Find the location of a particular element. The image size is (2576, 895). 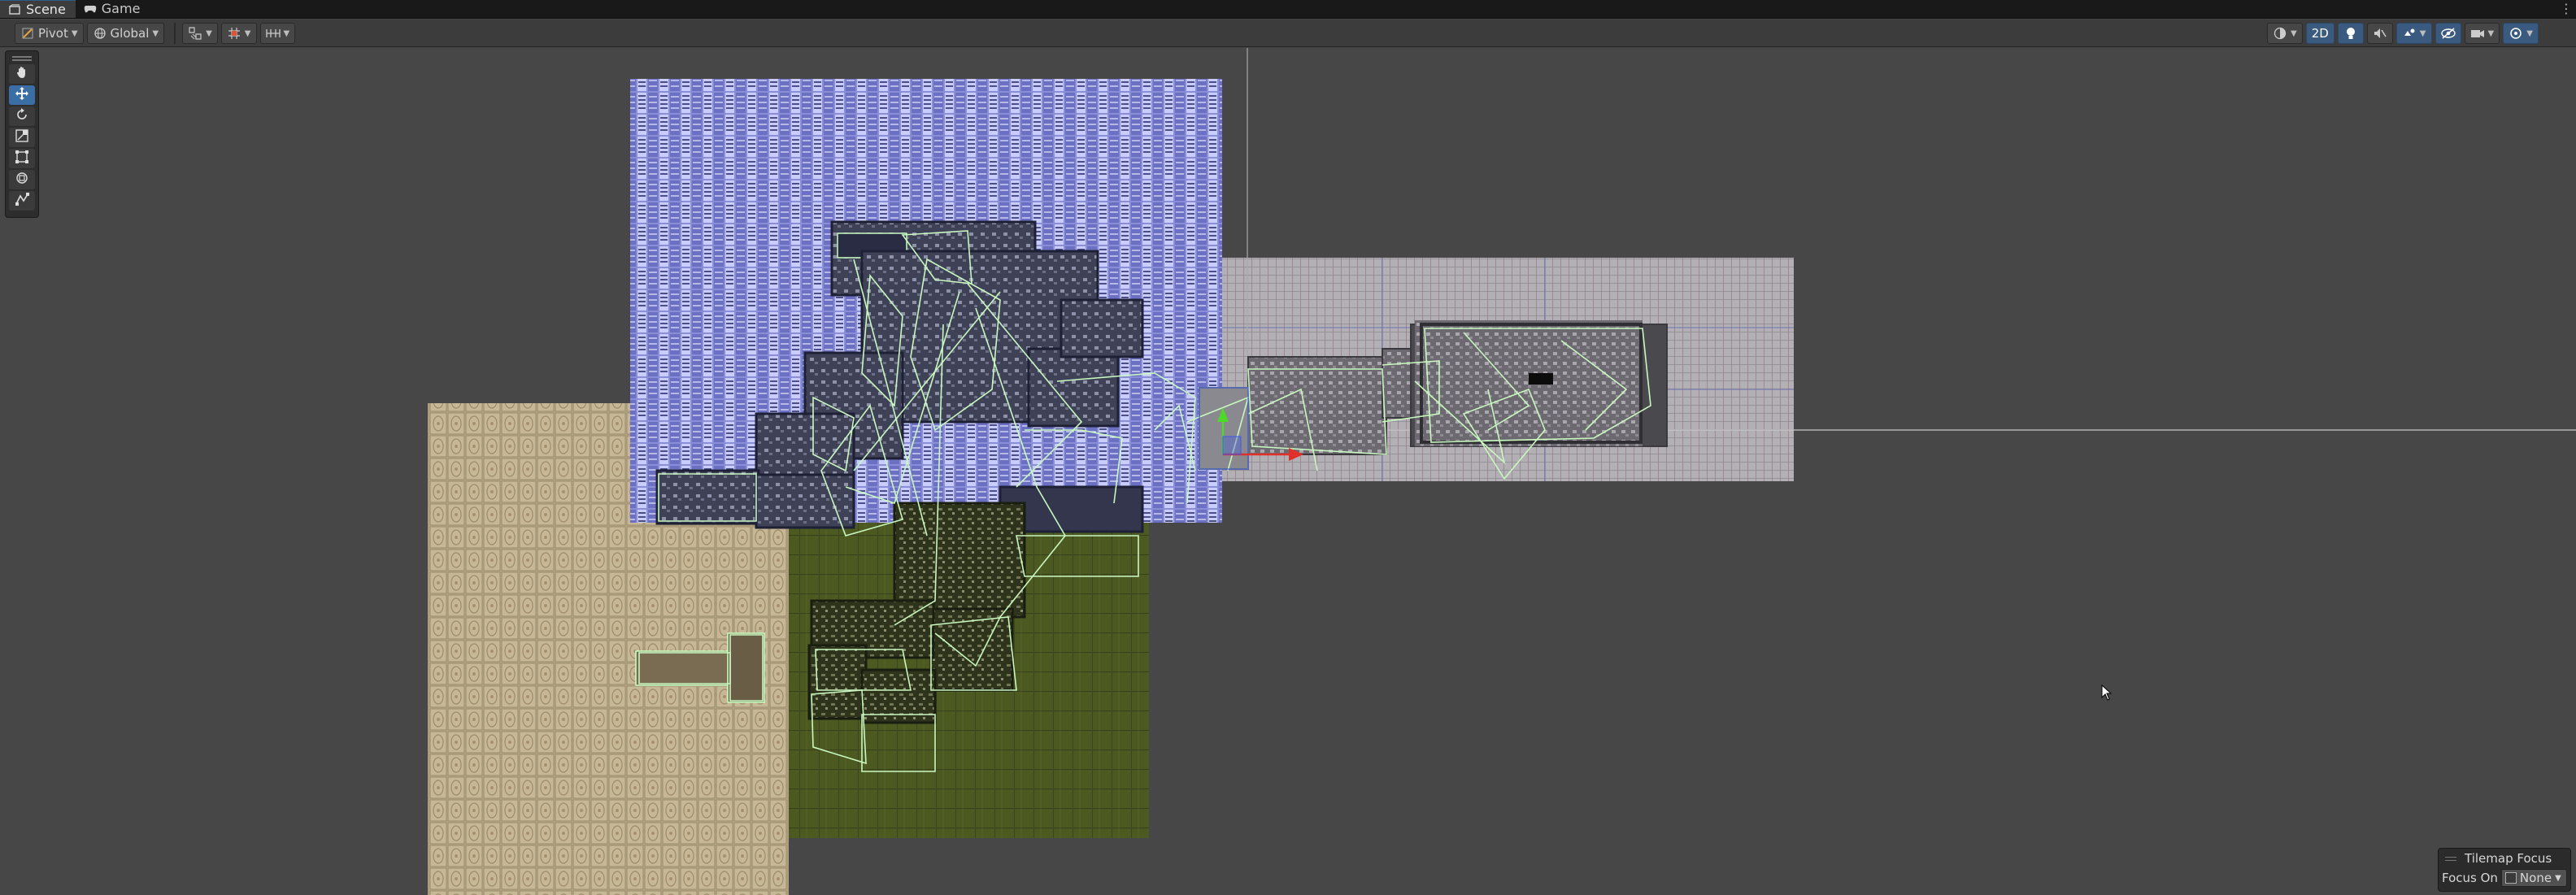

grid-visibility-dropdown: ▼ is located at coordinates (200, 33).